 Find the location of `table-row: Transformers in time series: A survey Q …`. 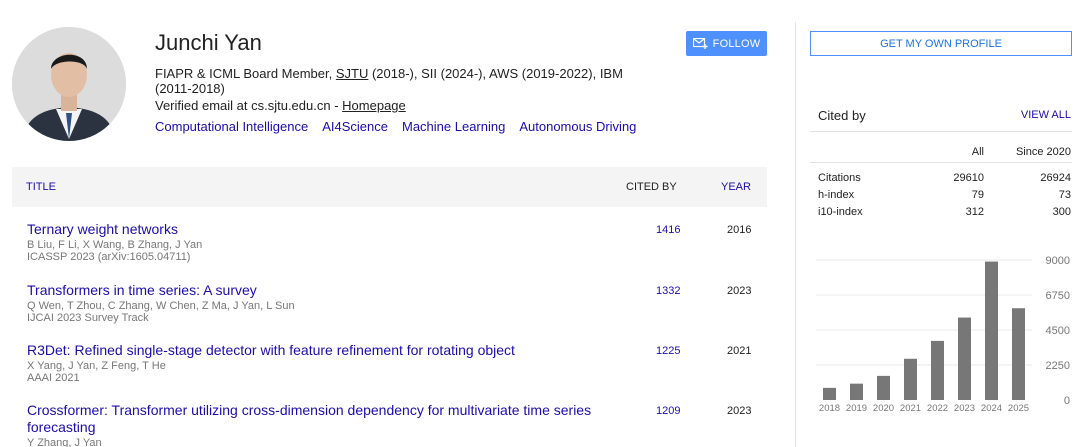

table-row: Transformers in time series: A survey Q … is located at coordinates (397, 303).